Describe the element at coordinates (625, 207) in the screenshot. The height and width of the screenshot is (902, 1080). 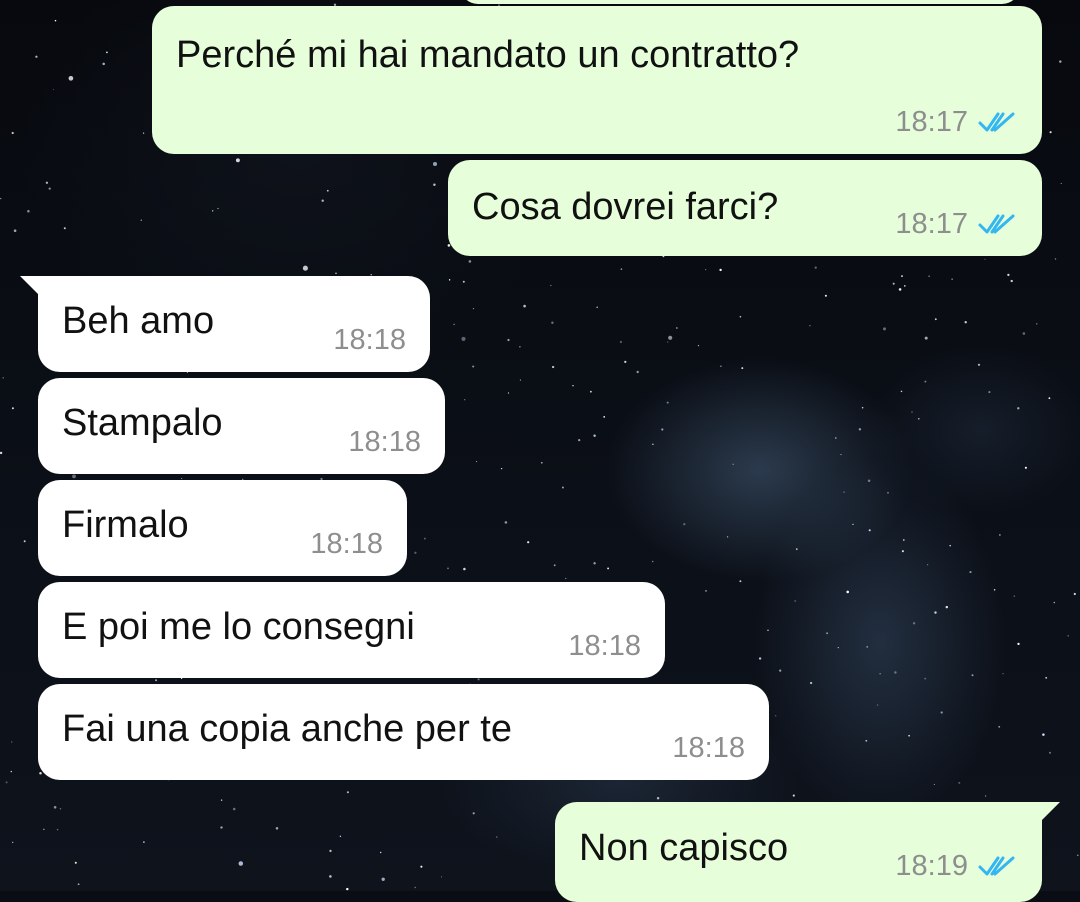
I see `message-text: Cosa dovrei farci?` at that location.